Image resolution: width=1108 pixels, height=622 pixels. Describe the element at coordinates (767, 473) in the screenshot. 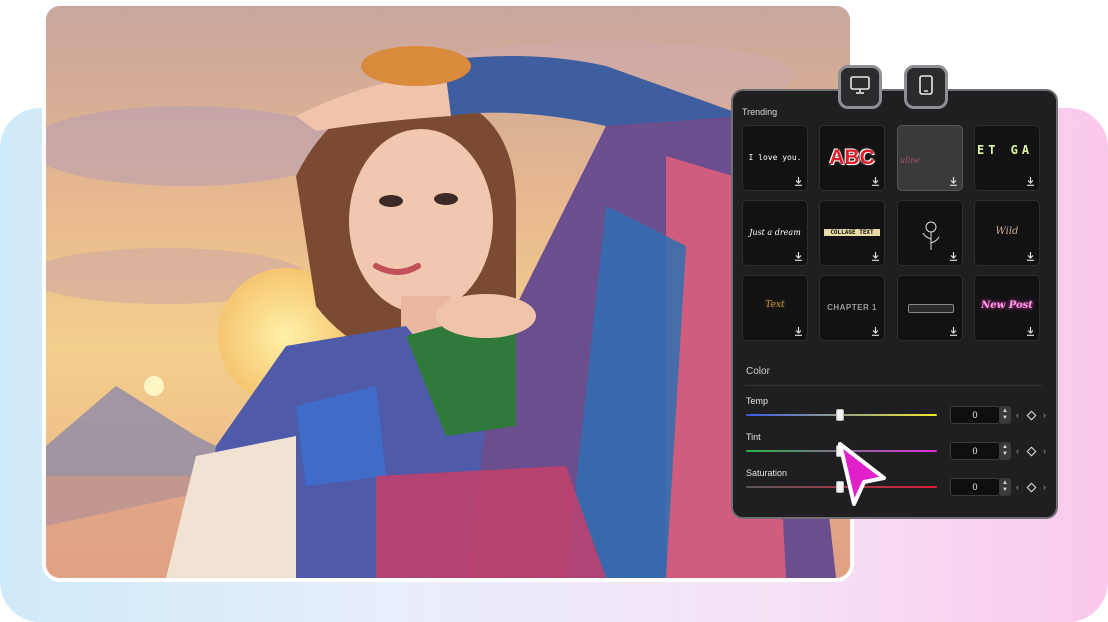

I see `saturation-label: Saturation` at that location.